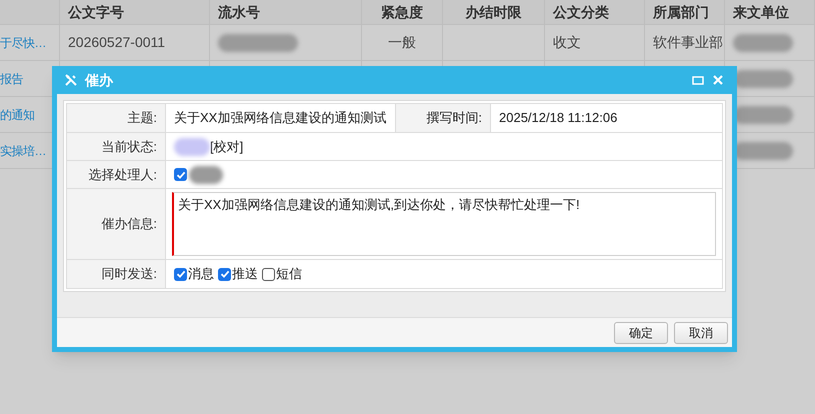  I want to click on column-header: 公文字号, so click(96, 12).